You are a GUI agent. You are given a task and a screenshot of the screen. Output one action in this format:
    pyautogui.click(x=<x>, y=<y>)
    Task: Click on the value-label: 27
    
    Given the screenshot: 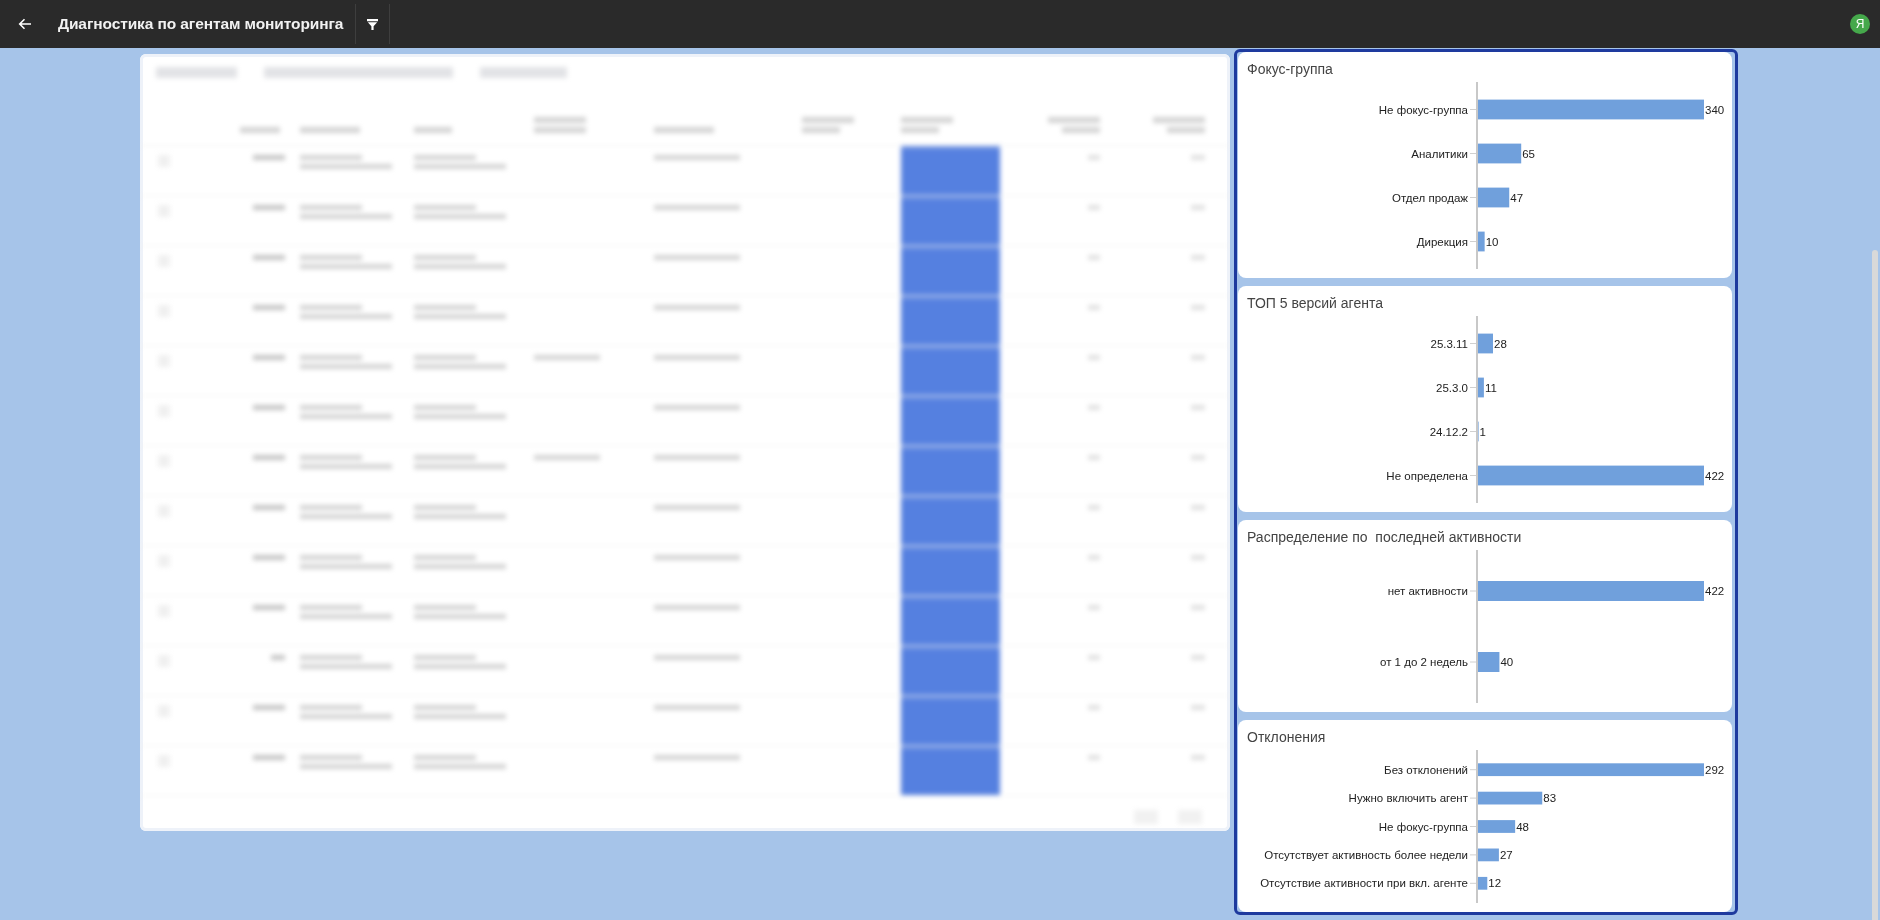 What is the action you would take?
    pyautogui.click(x=1506, y=854)
    